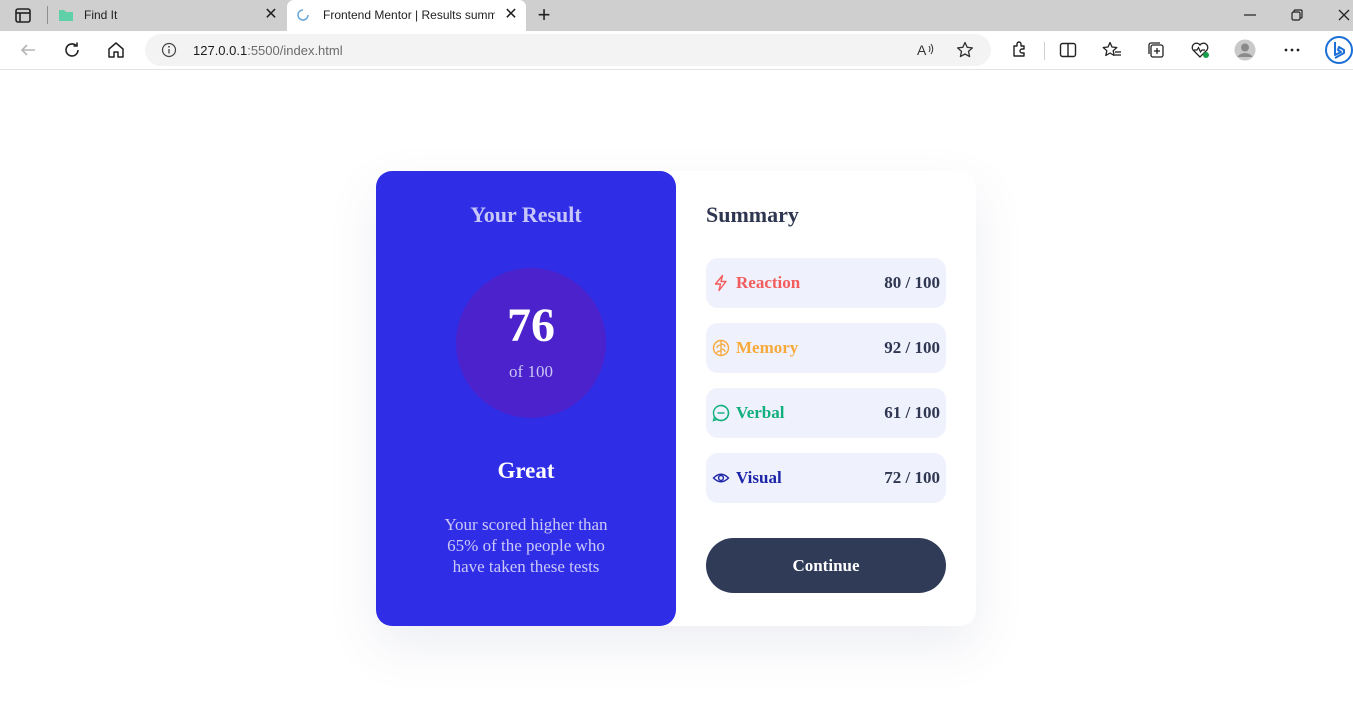  Describe the element at coordinates (920, 412) in the screenshot. I see `verbal-score-max: / 100` at that location.